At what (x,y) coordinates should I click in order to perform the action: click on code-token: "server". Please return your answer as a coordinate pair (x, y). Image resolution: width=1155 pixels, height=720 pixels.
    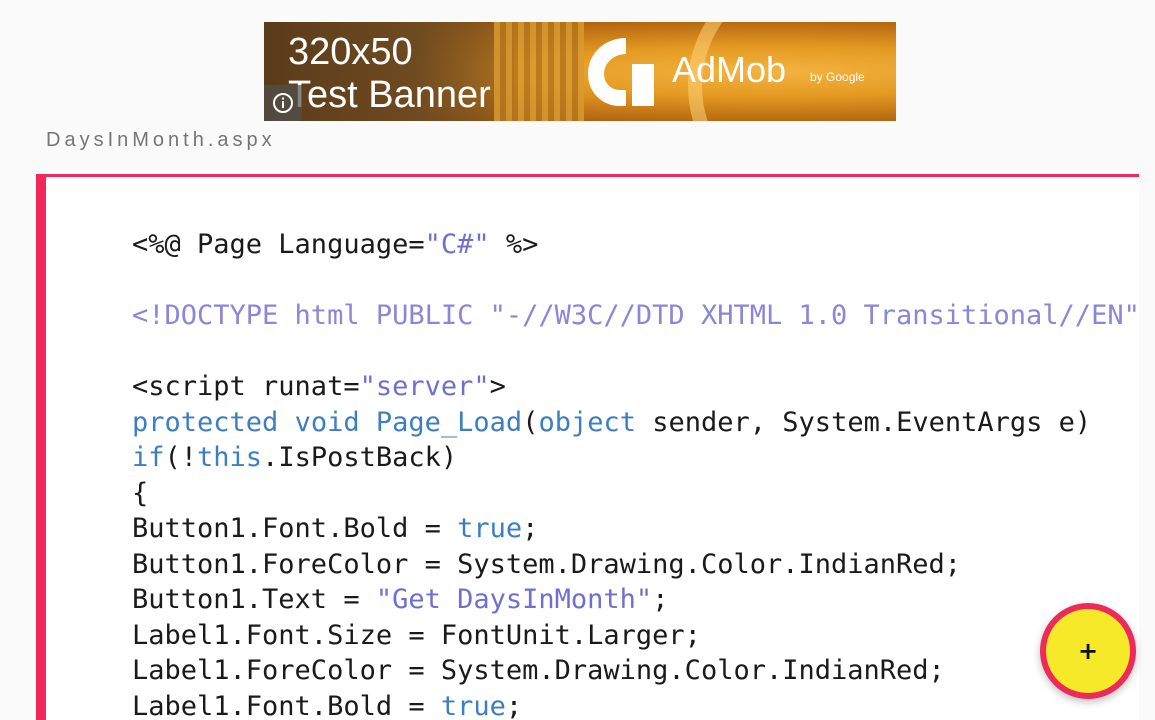
    Looking at the image, I should click on (424, 386).